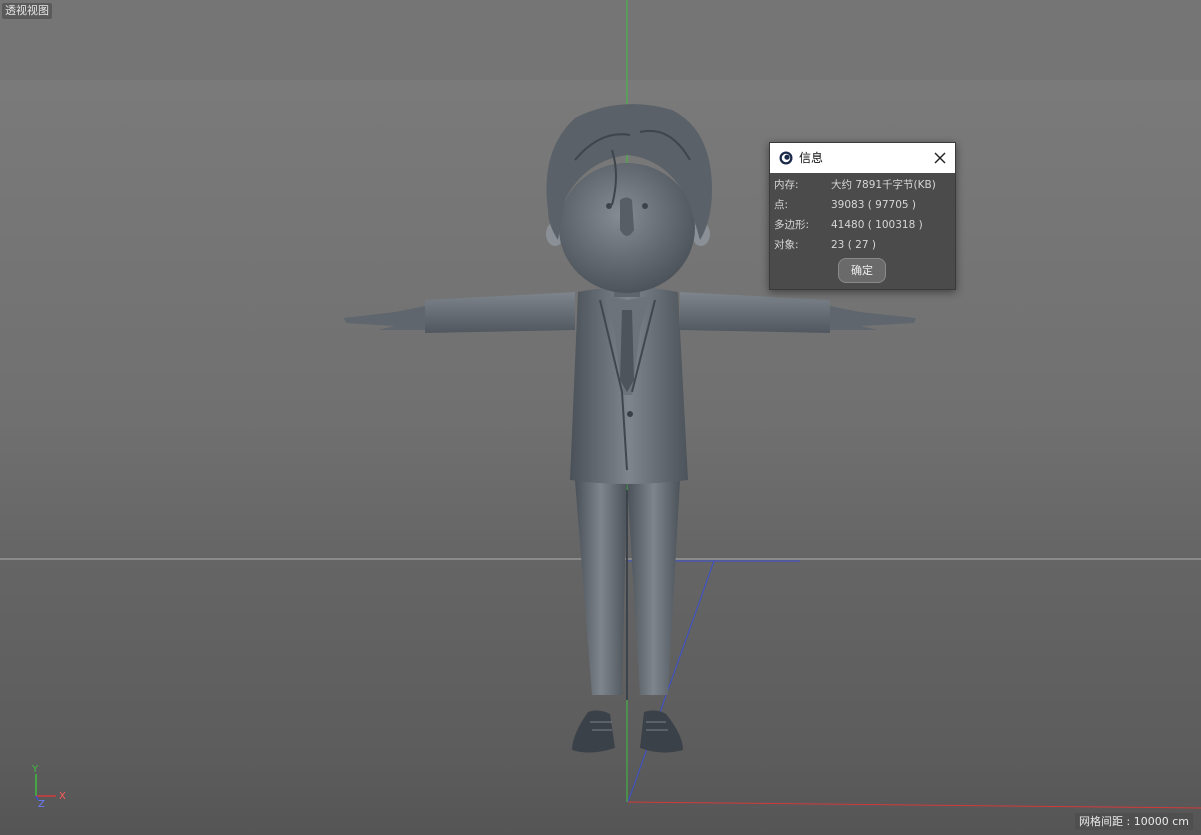 The image size is (1201, 835). I want to click on info-row-polygons: 多边形: 41480 ( 100318 ), so click(862, 225).